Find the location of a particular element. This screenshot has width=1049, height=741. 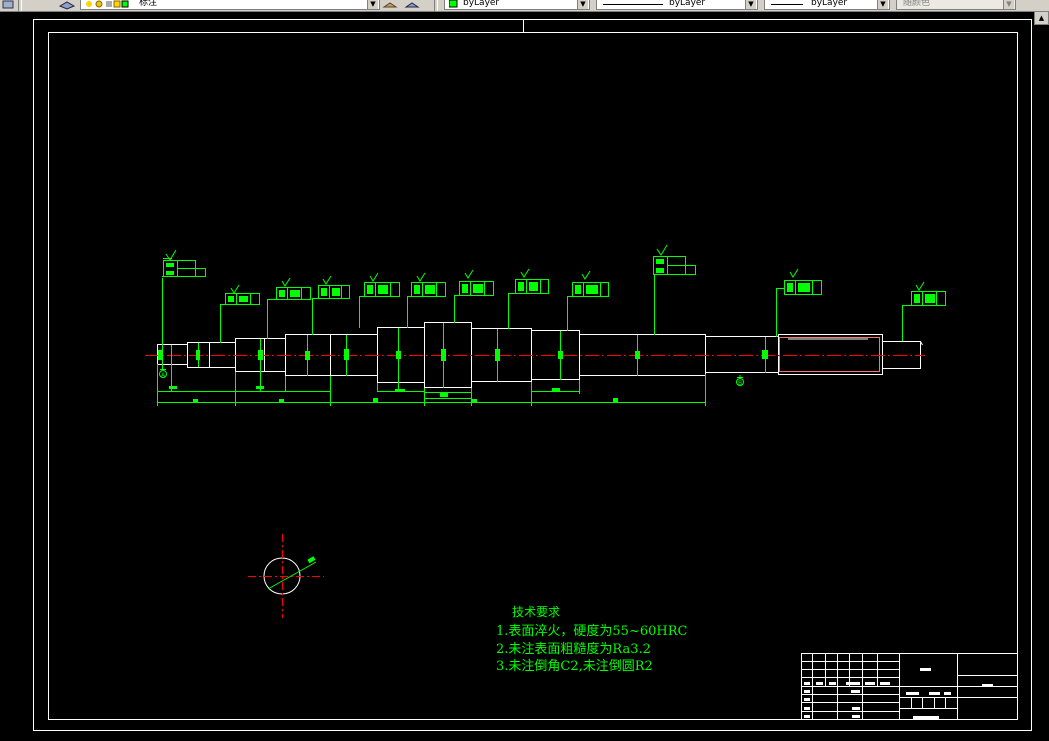

linetype-dropdown-chevron-icon: ▼ is located at coordinates (750, 4).